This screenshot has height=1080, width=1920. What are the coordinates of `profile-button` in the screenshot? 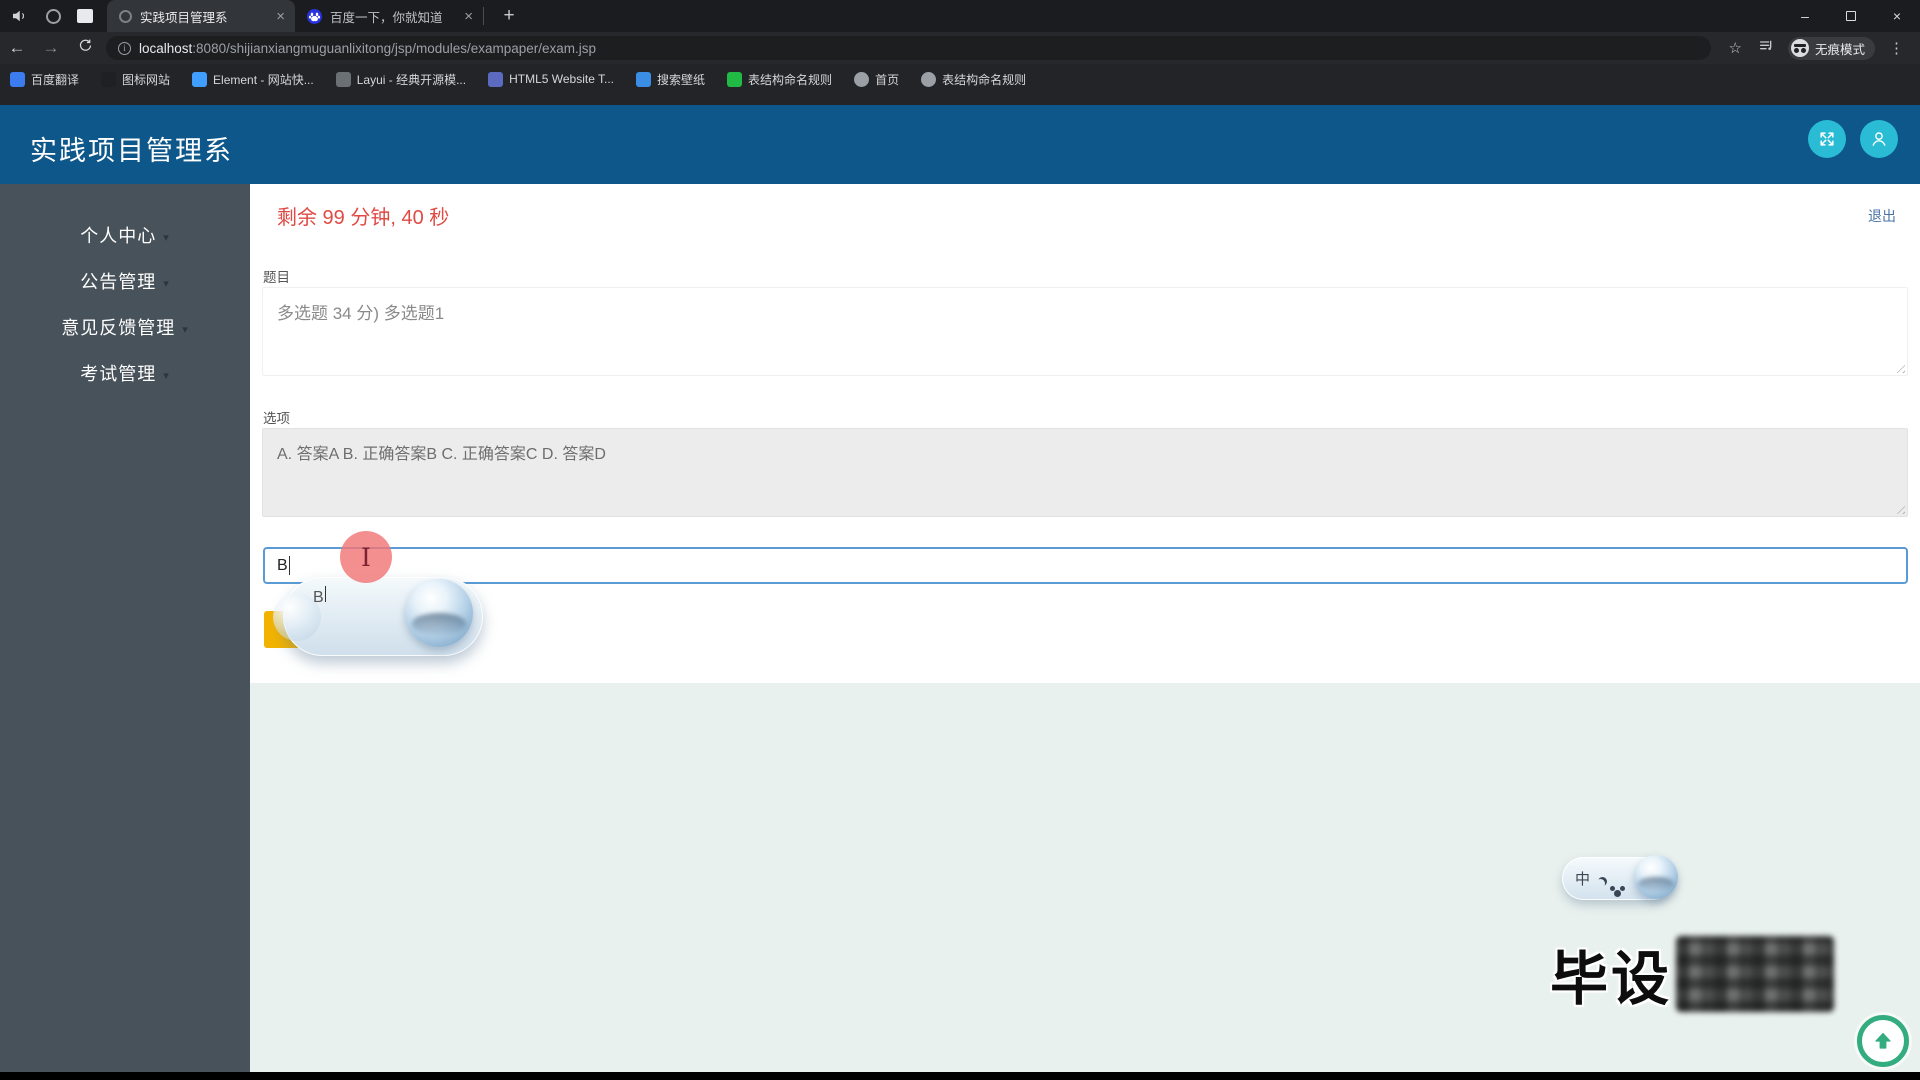 It's located at (1879, 139).